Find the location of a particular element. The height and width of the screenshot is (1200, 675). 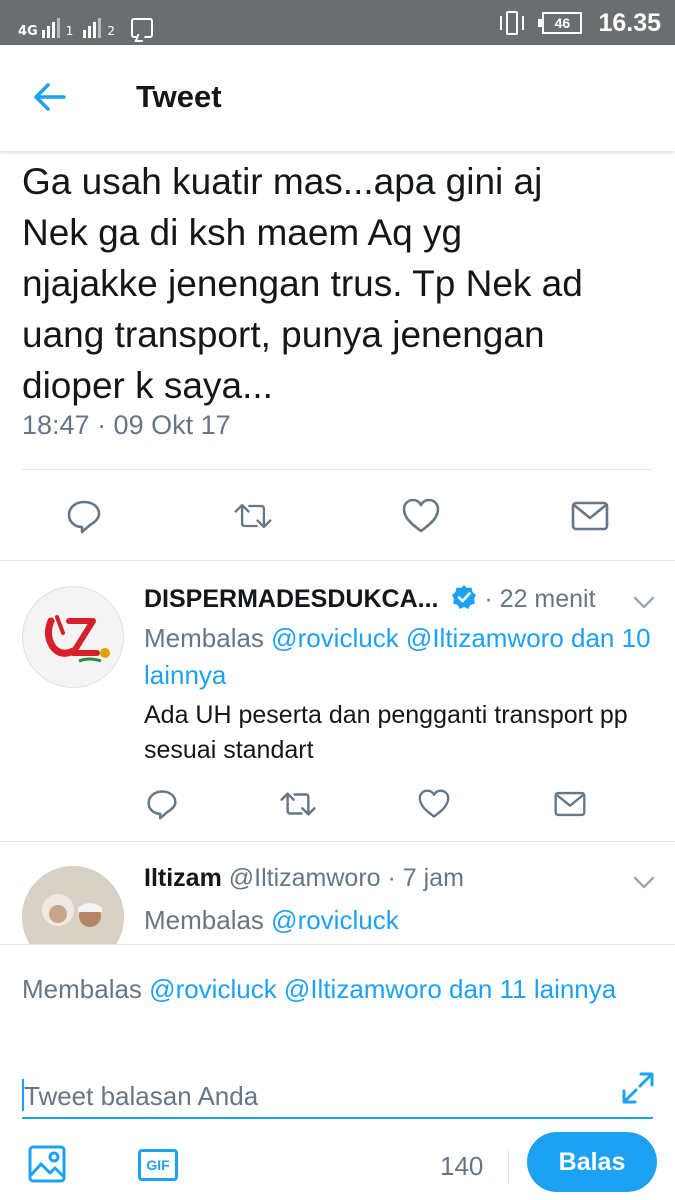

expand-icon is located at coordinates (638, 1088).